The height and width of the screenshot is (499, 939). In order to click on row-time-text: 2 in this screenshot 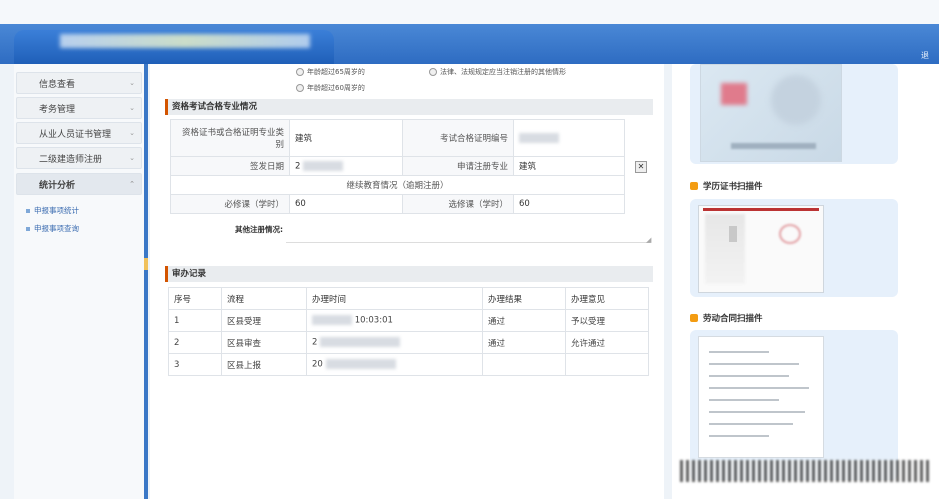, I will do `click(315, 342)`.